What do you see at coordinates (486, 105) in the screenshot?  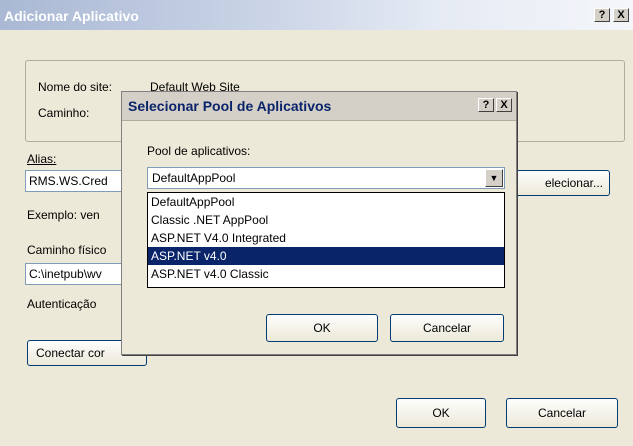 I see `dialog-help-button: ?` at bounding box center [486, 105].